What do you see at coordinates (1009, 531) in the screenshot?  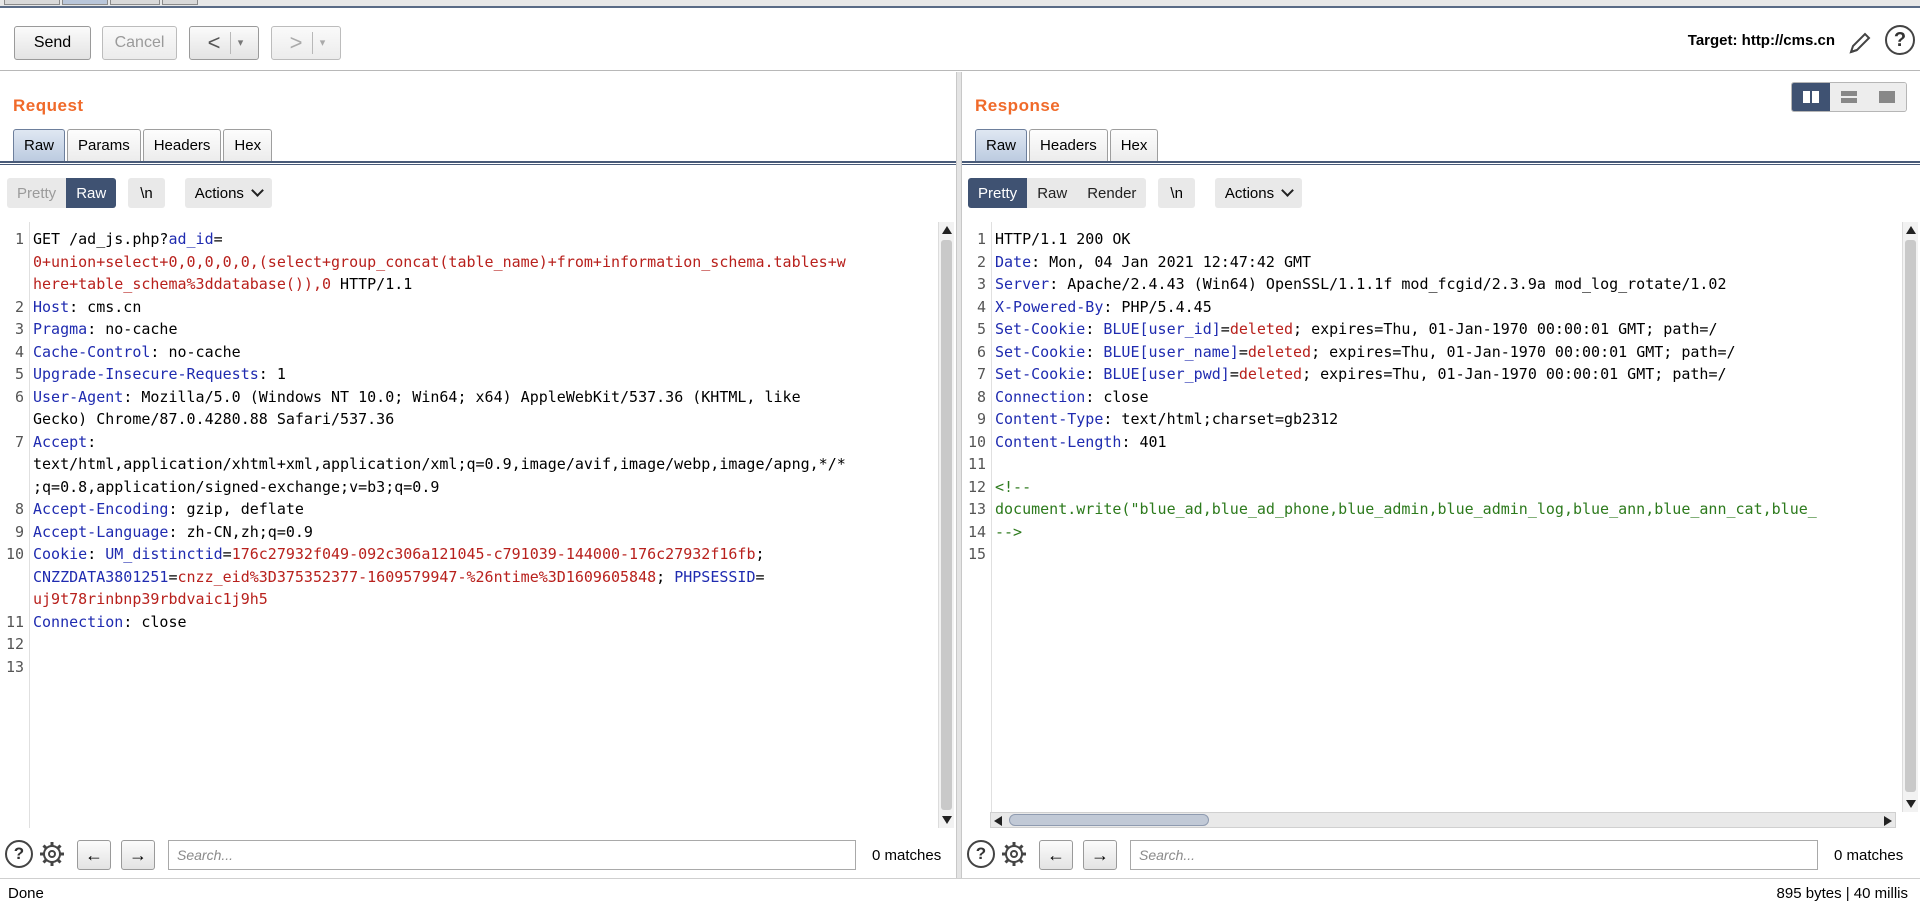 I see `code-token: -->` at bounding box center [1009, 531].